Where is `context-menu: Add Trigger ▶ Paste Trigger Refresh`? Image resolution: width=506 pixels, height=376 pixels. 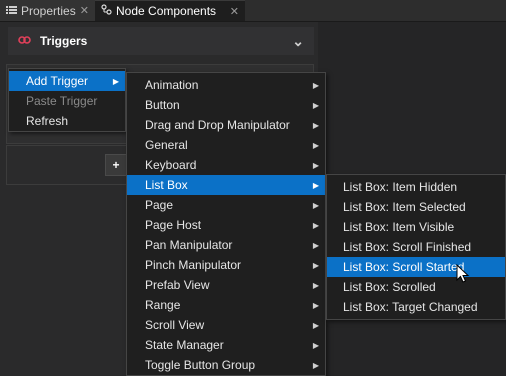
context-menu: Add Trigger ▶ Paste Trigger Refresh is located at coordinates (67, 100).